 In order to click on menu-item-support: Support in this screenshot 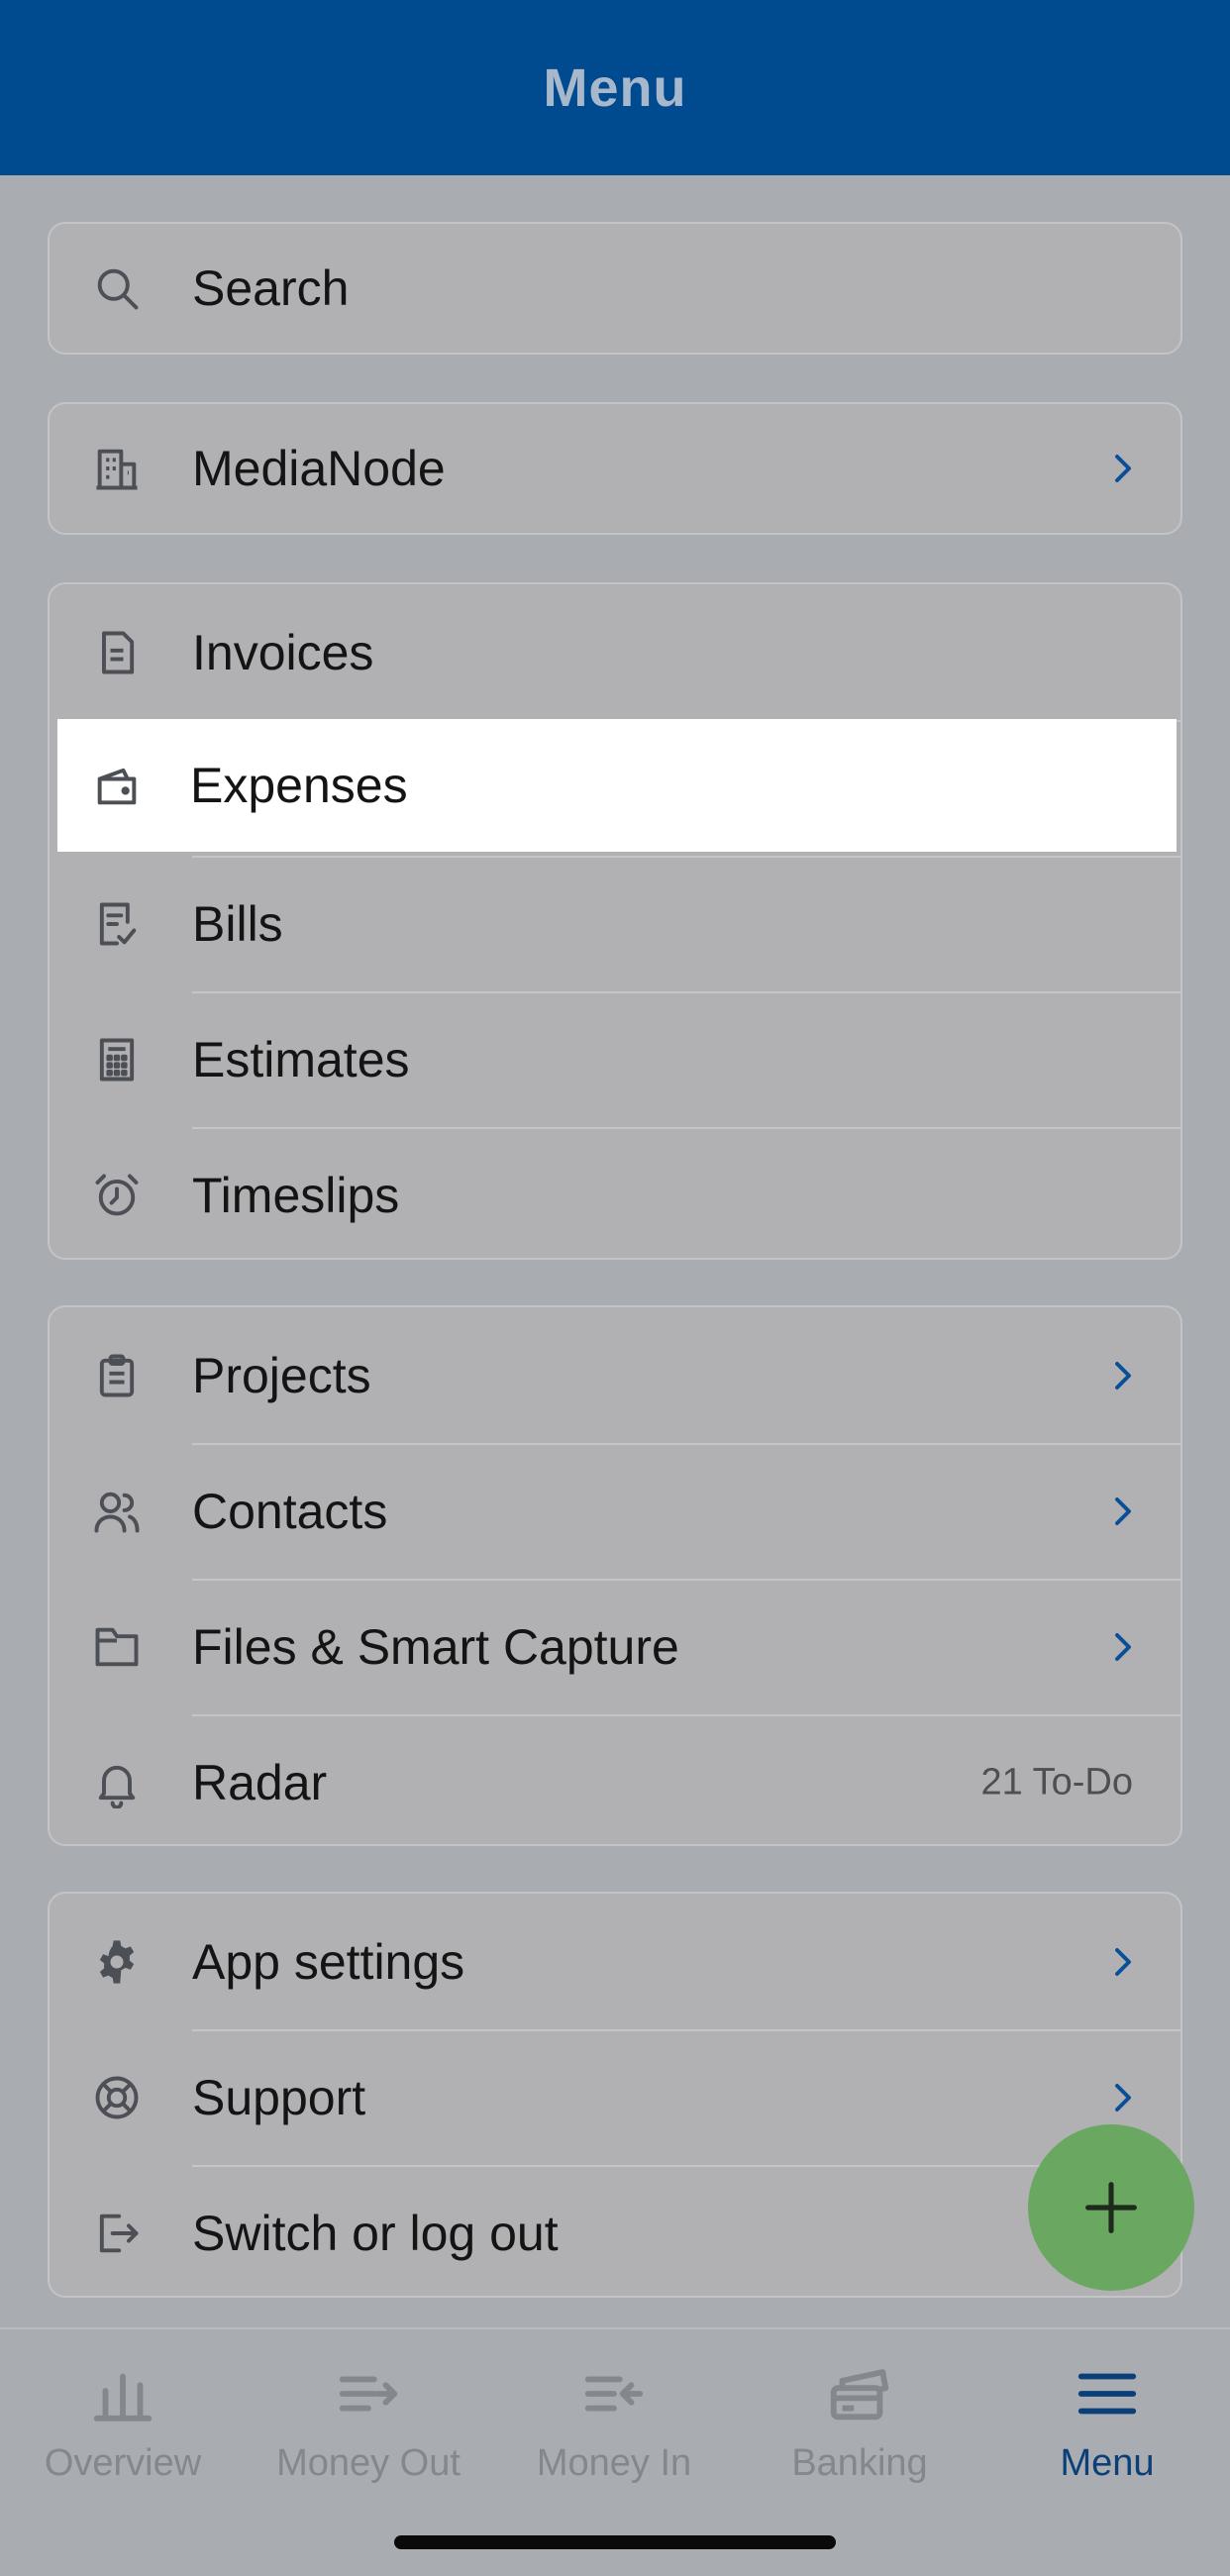, I will do `click(615, 2097)`.